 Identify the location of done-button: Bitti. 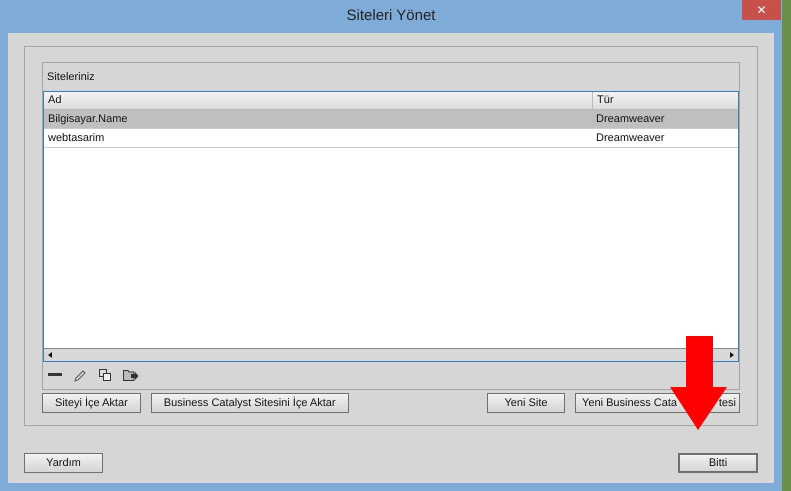
(718, 463).